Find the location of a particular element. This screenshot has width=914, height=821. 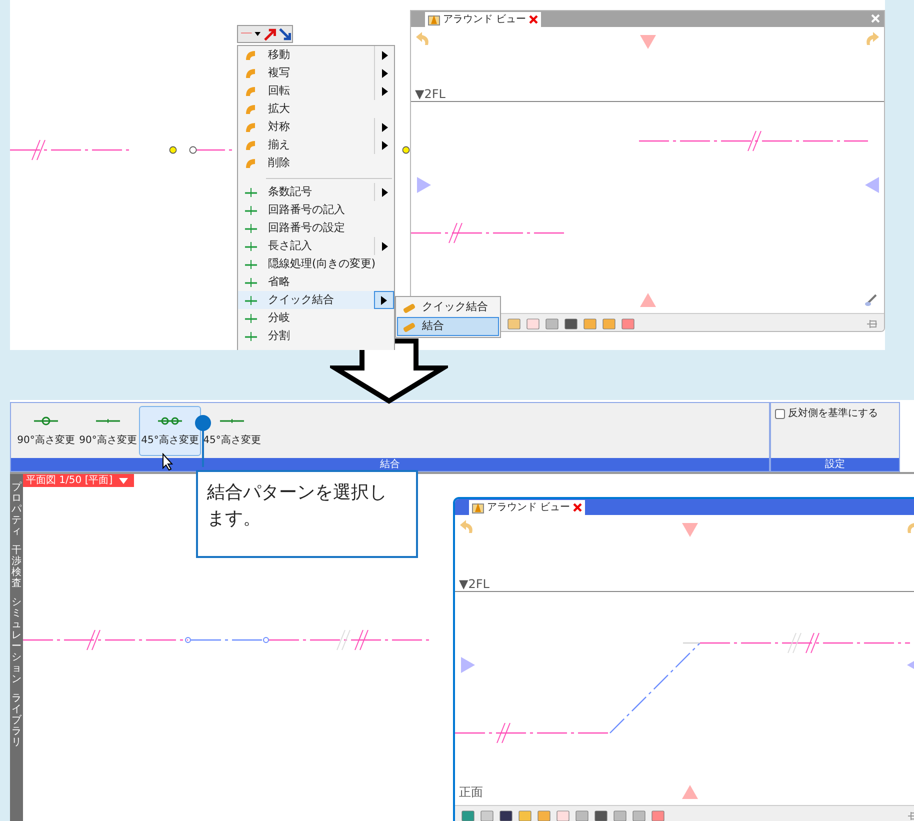

circle-icon is located at coordinates (193, 150).